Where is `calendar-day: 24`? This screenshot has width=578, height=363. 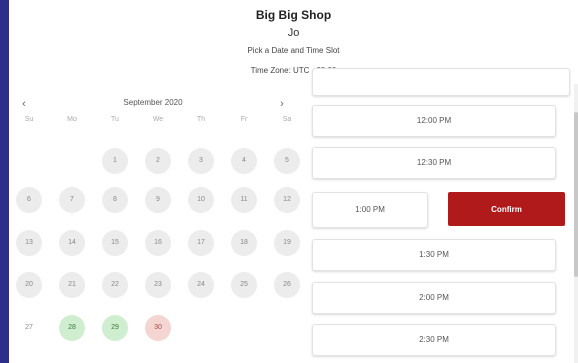
calendar-day: 24 is located at coordinates (201, 285).